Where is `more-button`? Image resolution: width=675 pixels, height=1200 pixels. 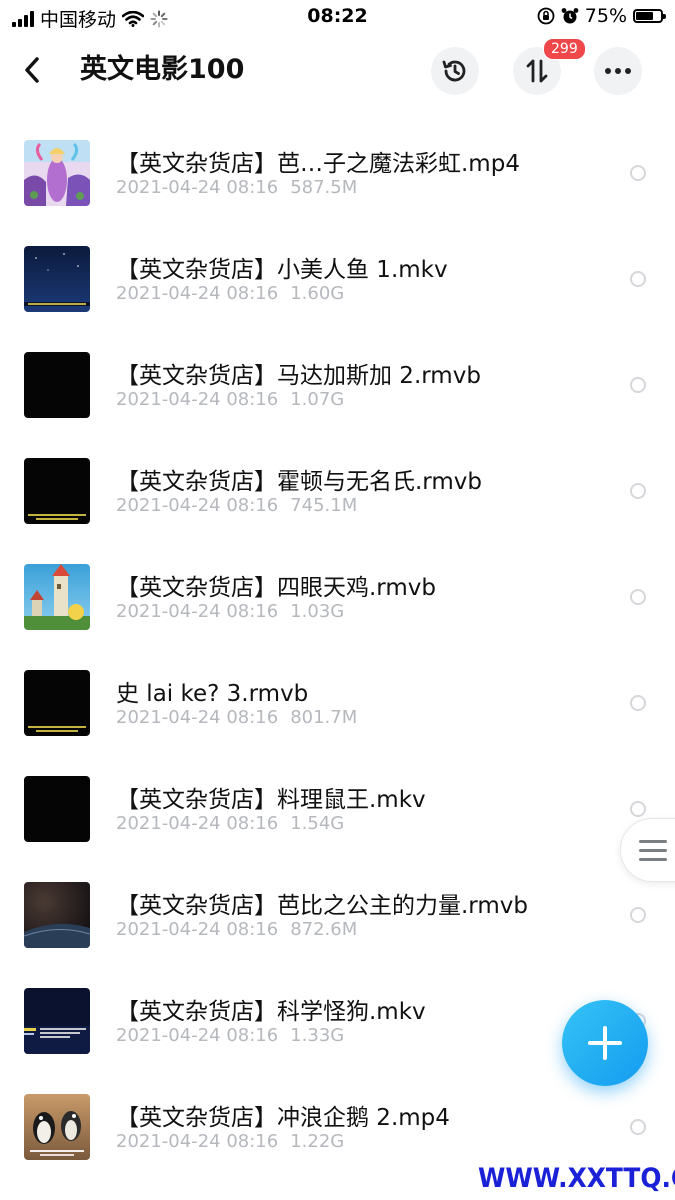
more-button is located at coordinates (618, 71).